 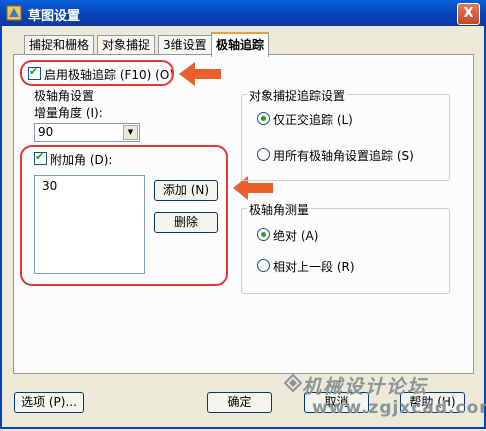 I want to click on watermark-logo-icon, so click(x=293, y=383).